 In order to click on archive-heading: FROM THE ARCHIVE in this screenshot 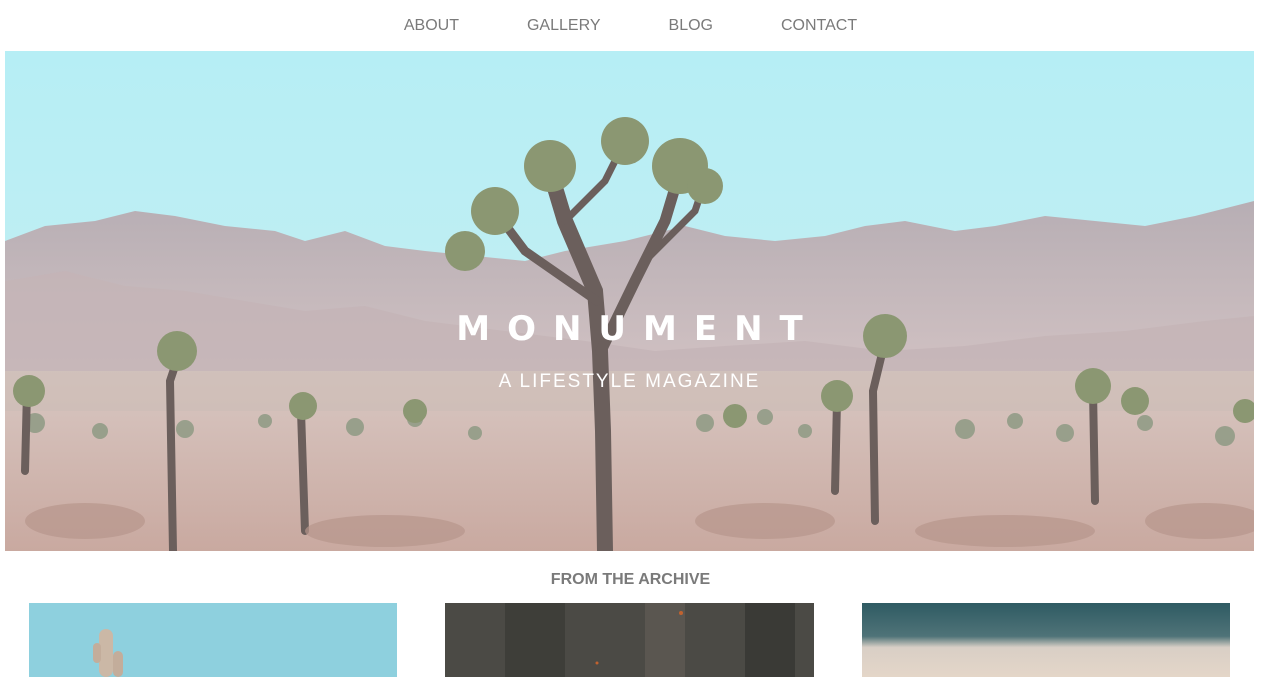, I will do `click(630, 579)`.